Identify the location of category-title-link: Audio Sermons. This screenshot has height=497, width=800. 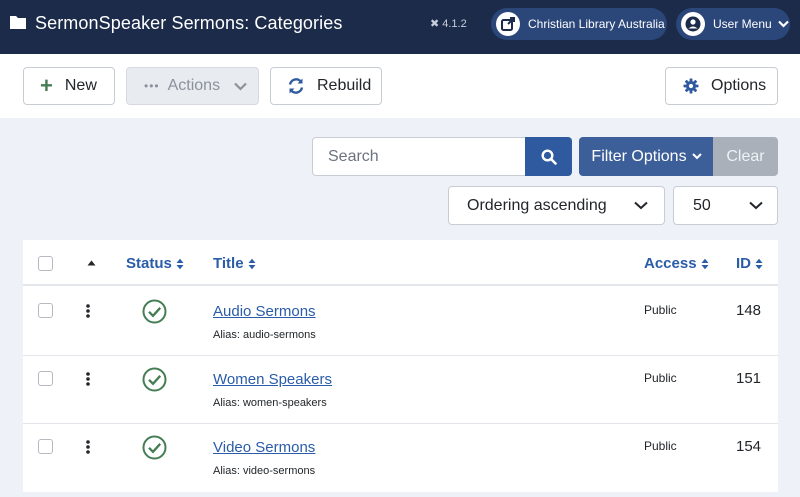
(264, 311).